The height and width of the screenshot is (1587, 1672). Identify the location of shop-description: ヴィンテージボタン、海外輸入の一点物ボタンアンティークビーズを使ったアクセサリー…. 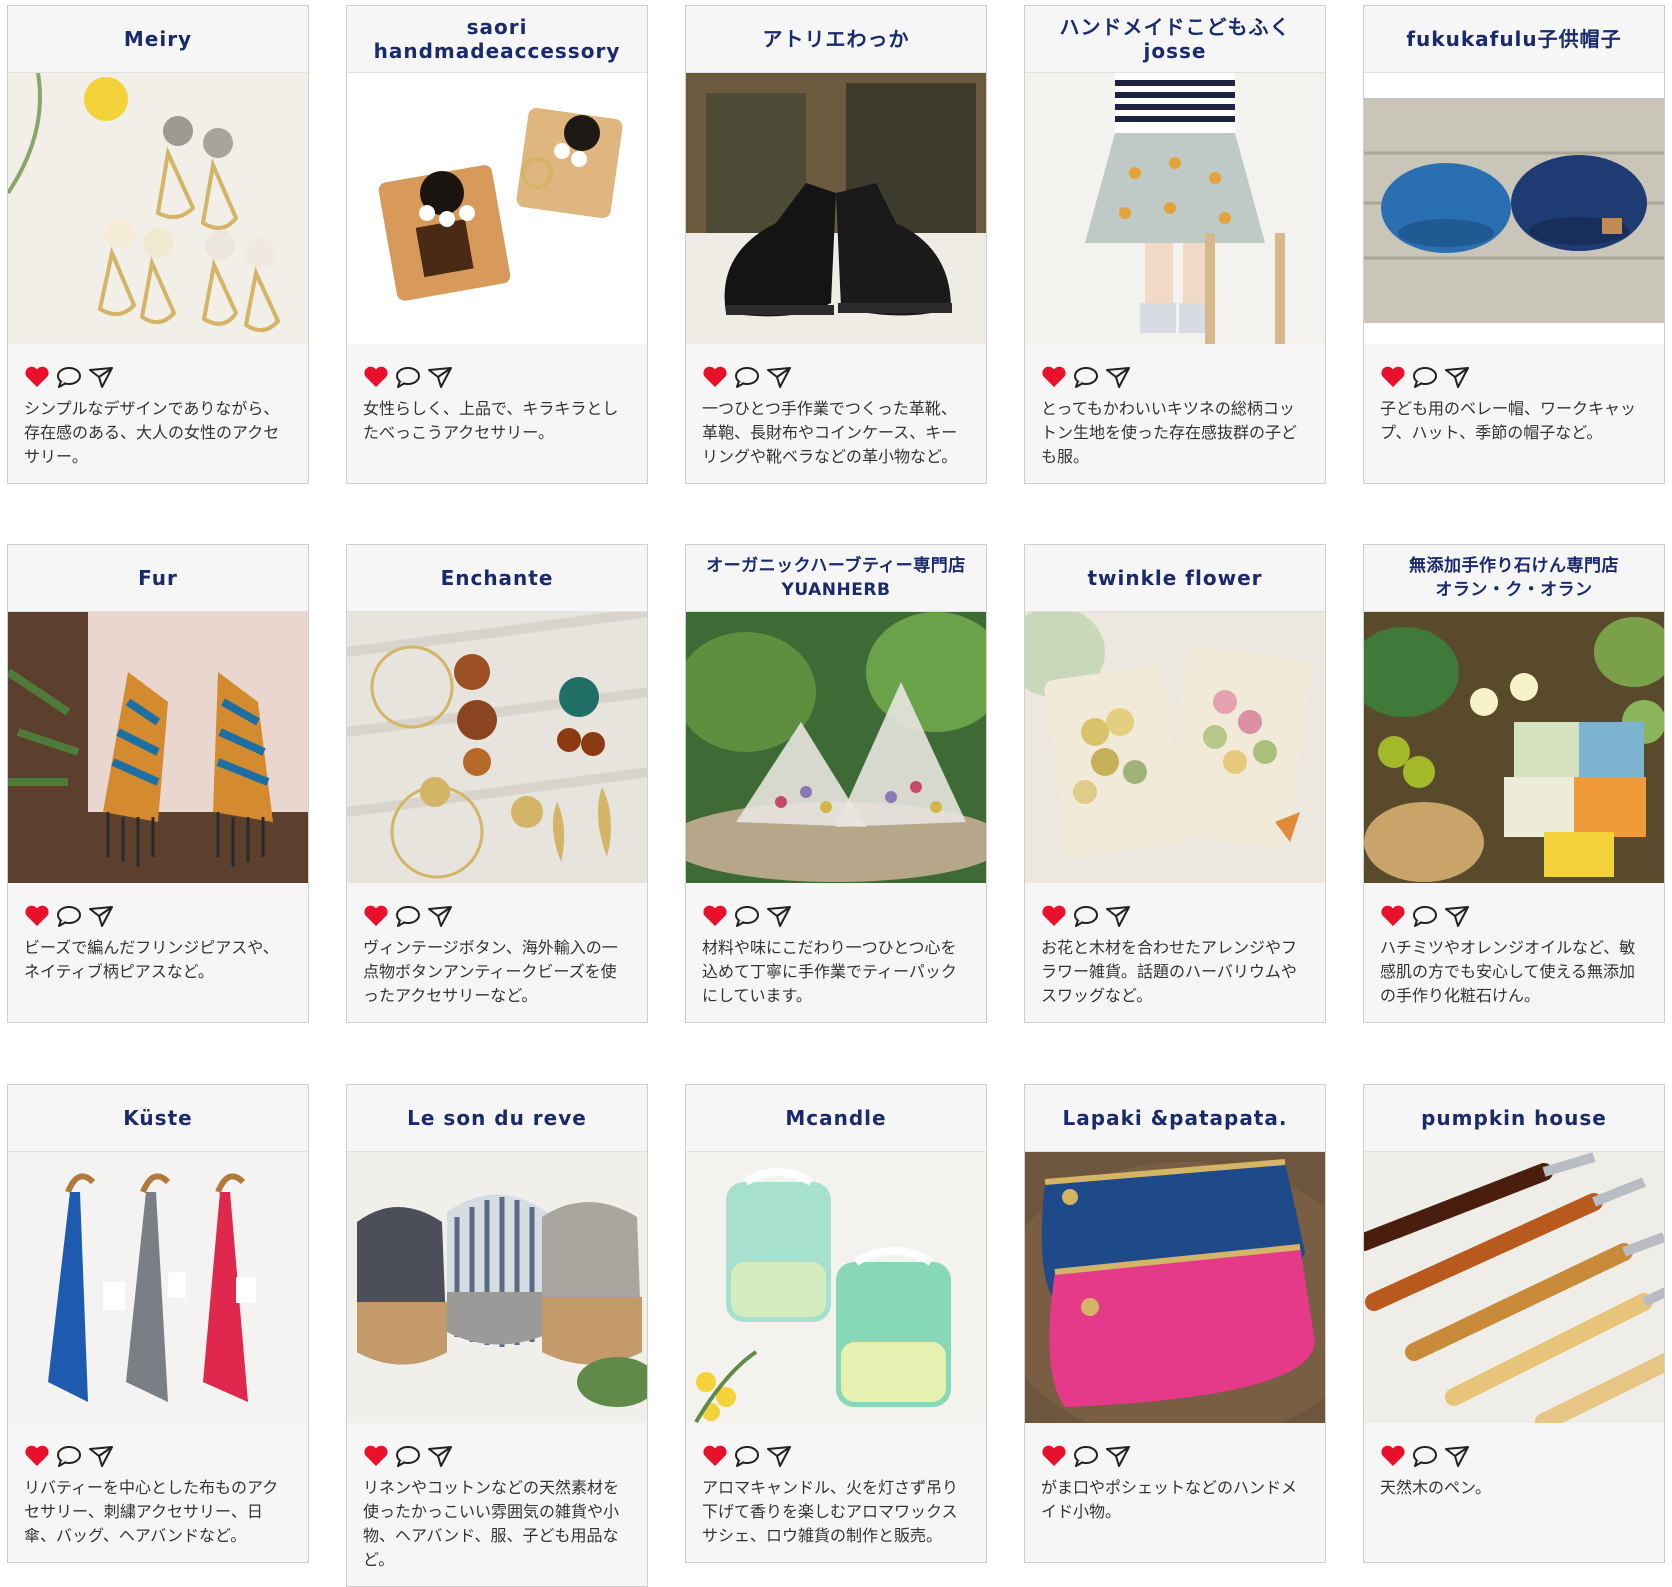
(490, 971).